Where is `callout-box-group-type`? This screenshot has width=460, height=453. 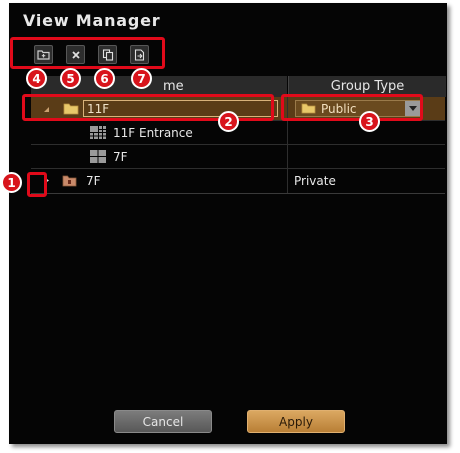 callout-box-group-type is located at coordinates (352, 107).